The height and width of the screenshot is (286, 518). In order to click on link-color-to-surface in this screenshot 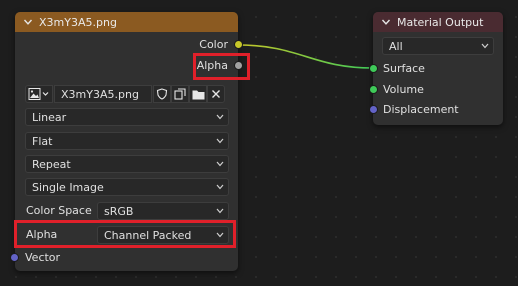, I will do `click(305, 56)`.